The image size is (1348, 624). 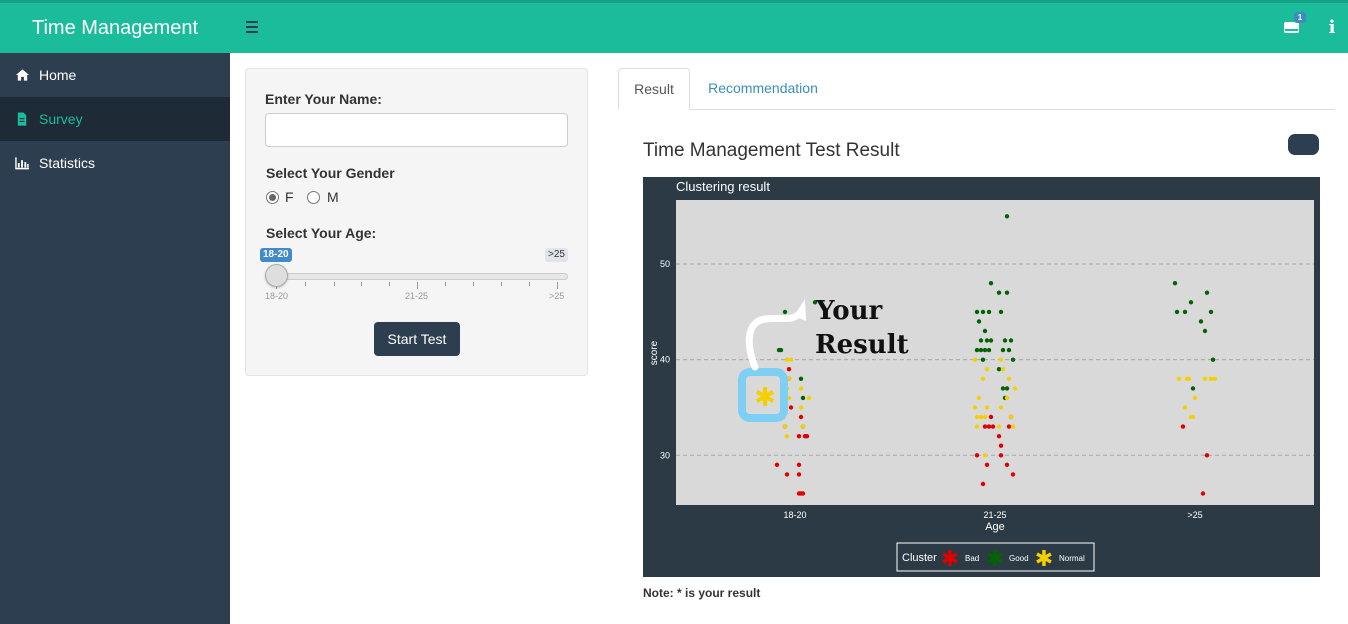 What do you see at coordinates (115, 119) in the screenshot?
I see `sidebar-item-survey: Survey` at bounding box center [115, 119].